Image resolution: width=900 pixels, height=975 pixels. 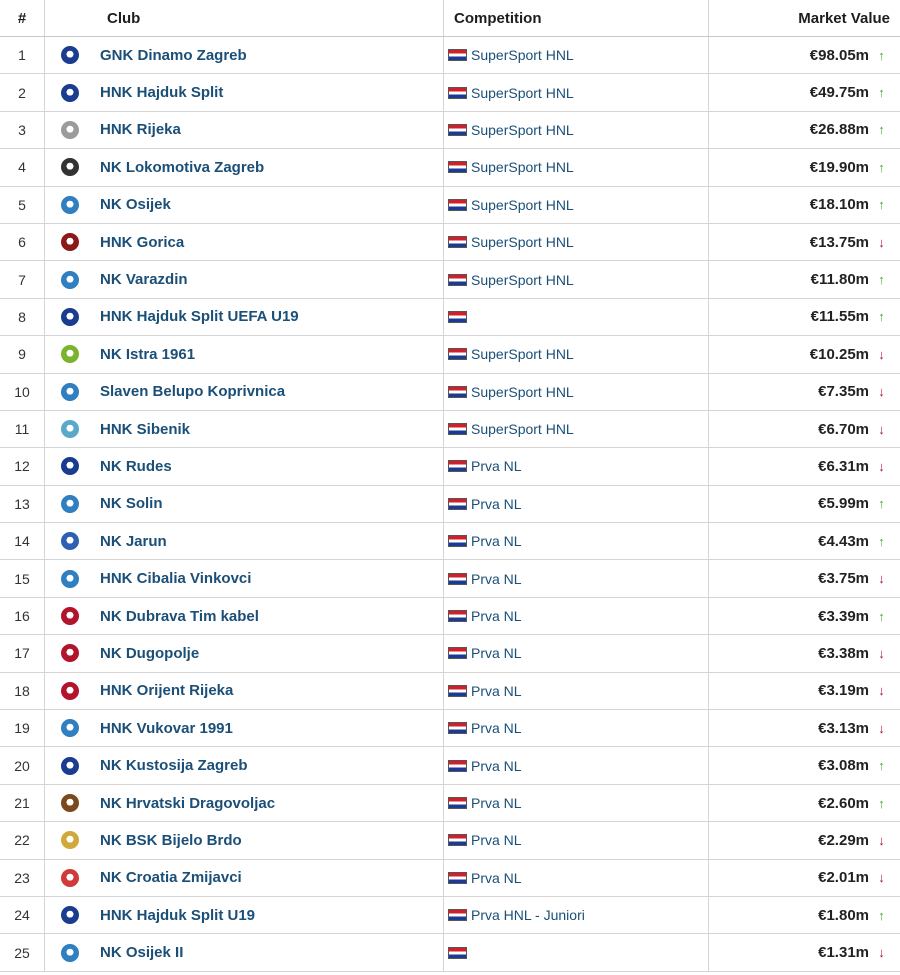 I want to click on competition-link: Prva HNL - Juniori, so click(x=528, y=915).